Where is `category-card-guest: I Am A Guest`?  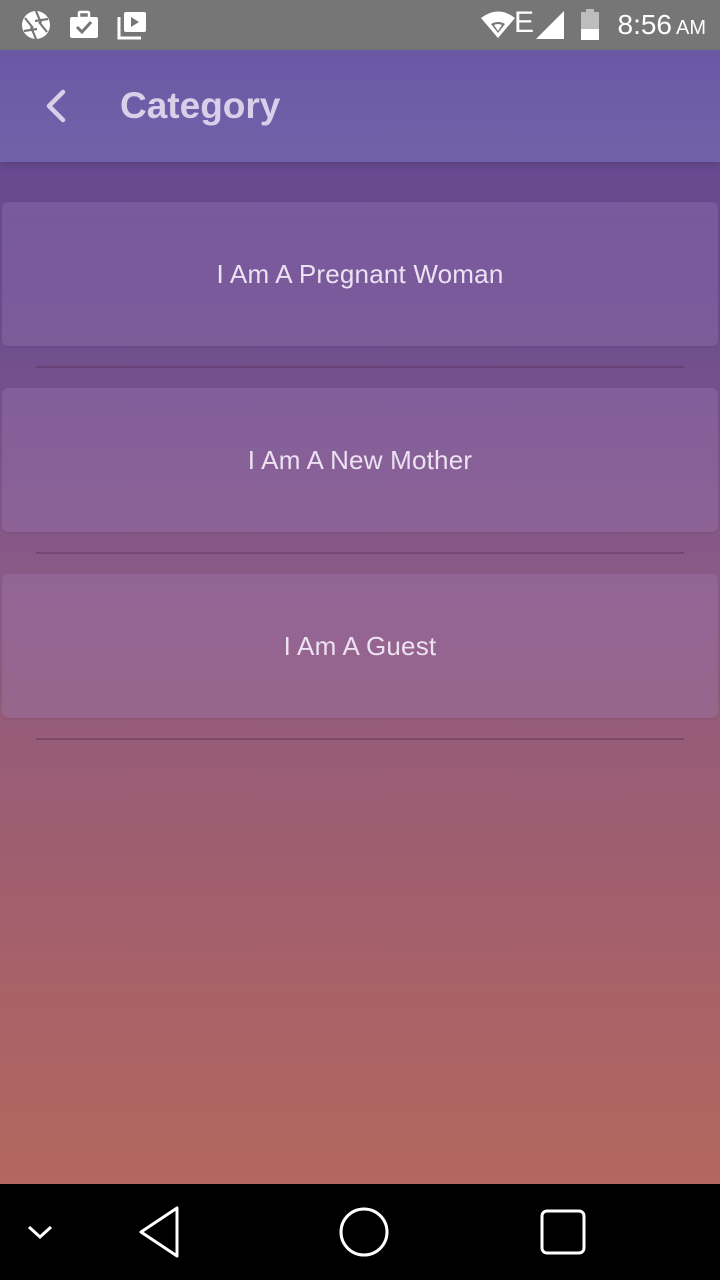 category-card-guest: I Am A Guest is located at coordinates (360, 646).